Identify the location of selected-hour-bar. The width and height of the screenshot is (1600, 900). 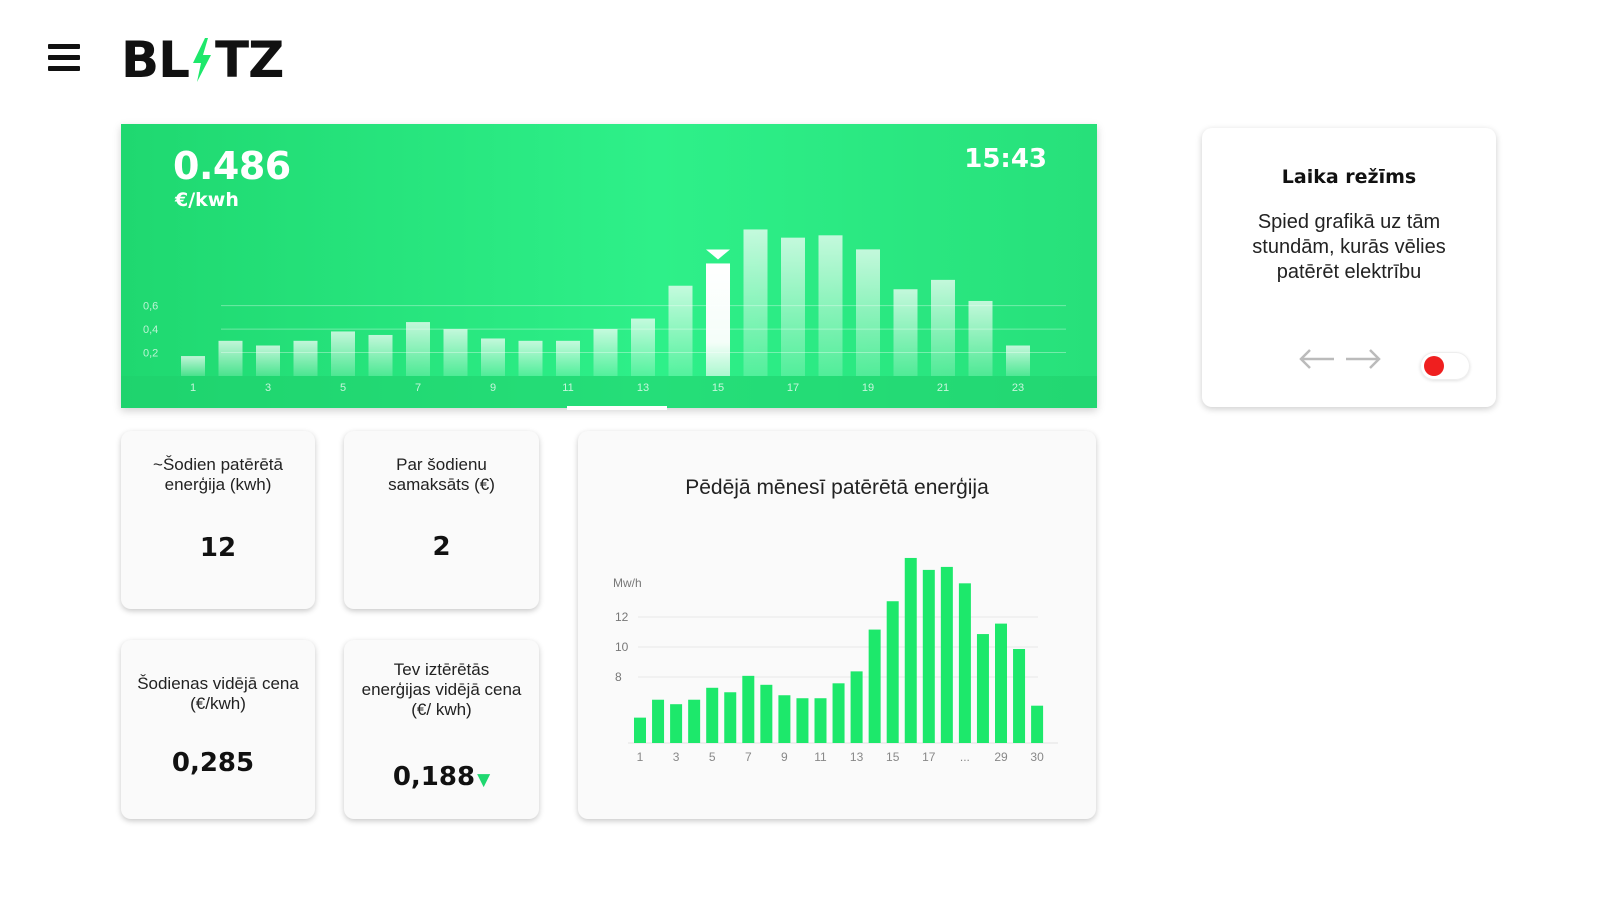
(718, 319).